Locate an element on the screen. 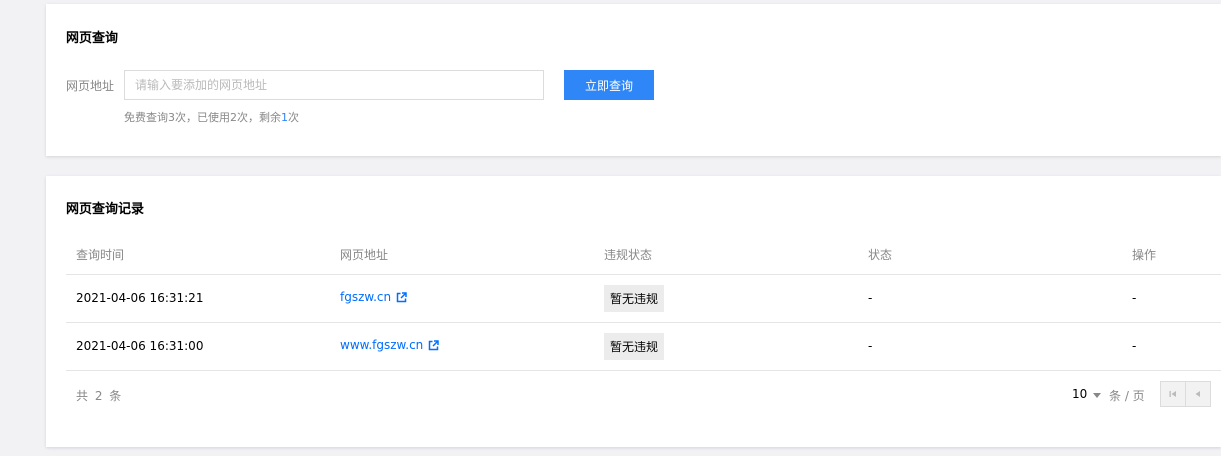 The height and width of the screenshot is (456, 1221). page-size-value: 10 is located at coordinates (1080, 394).